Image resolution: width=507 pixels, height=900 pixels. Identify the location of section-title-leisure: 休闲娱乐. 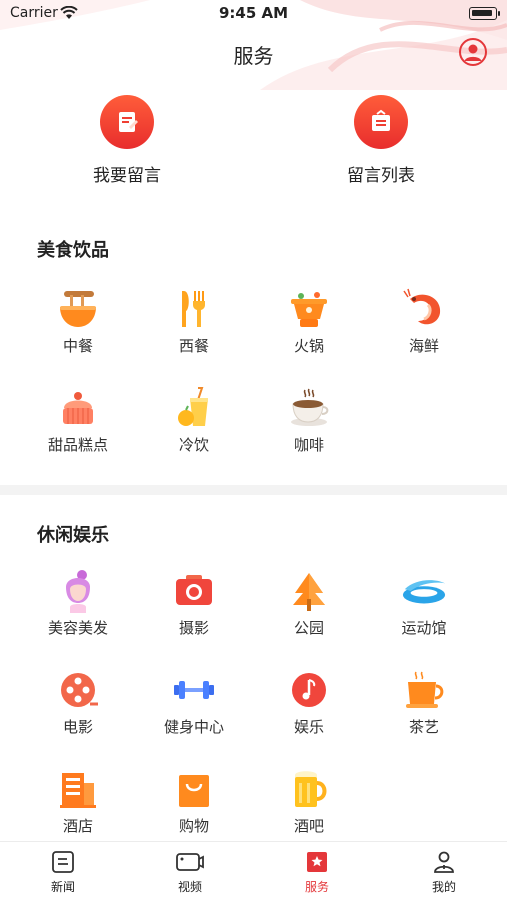
(73, 535).